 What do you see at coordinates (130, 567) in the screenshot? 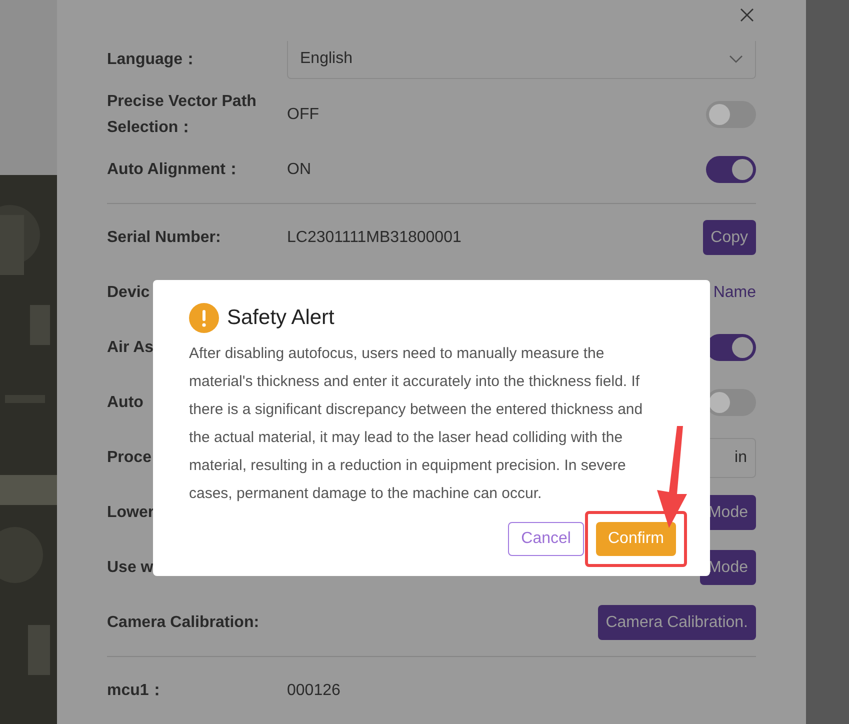
I see `setting-label: Use w` at bounding box center [130, 567].